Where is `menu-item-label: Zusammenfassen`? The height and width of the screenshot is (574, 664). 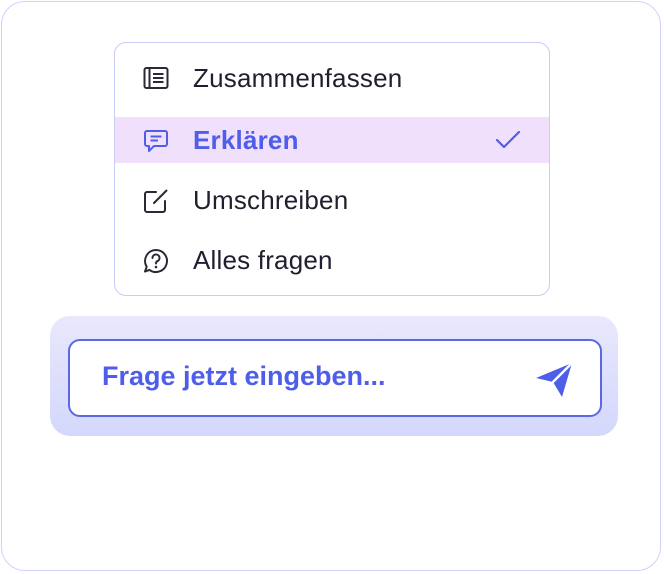
menu-item-label: Zusammenfassen is located at coordinates (298, 77).